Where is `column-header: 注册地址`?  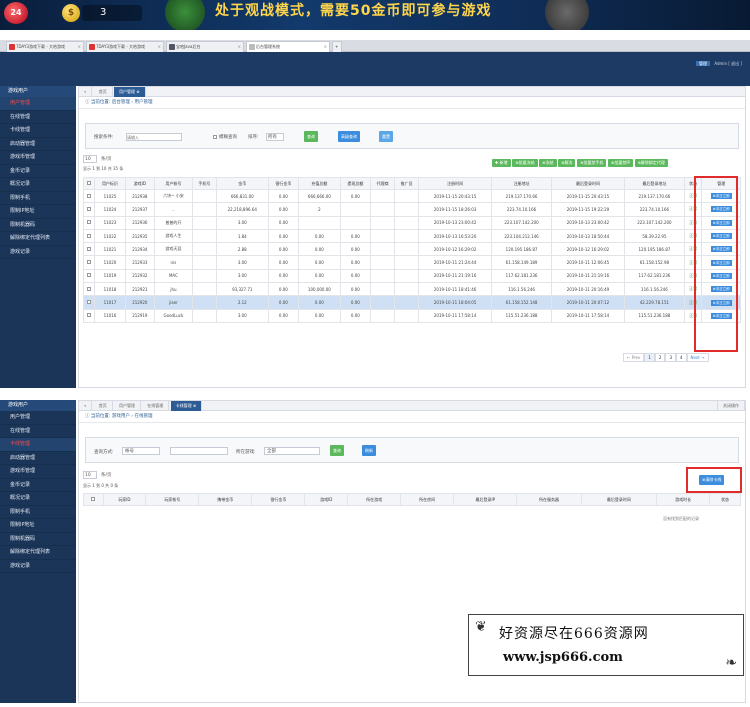
column-header: 注册地址 is located at coordinates (522, 183).